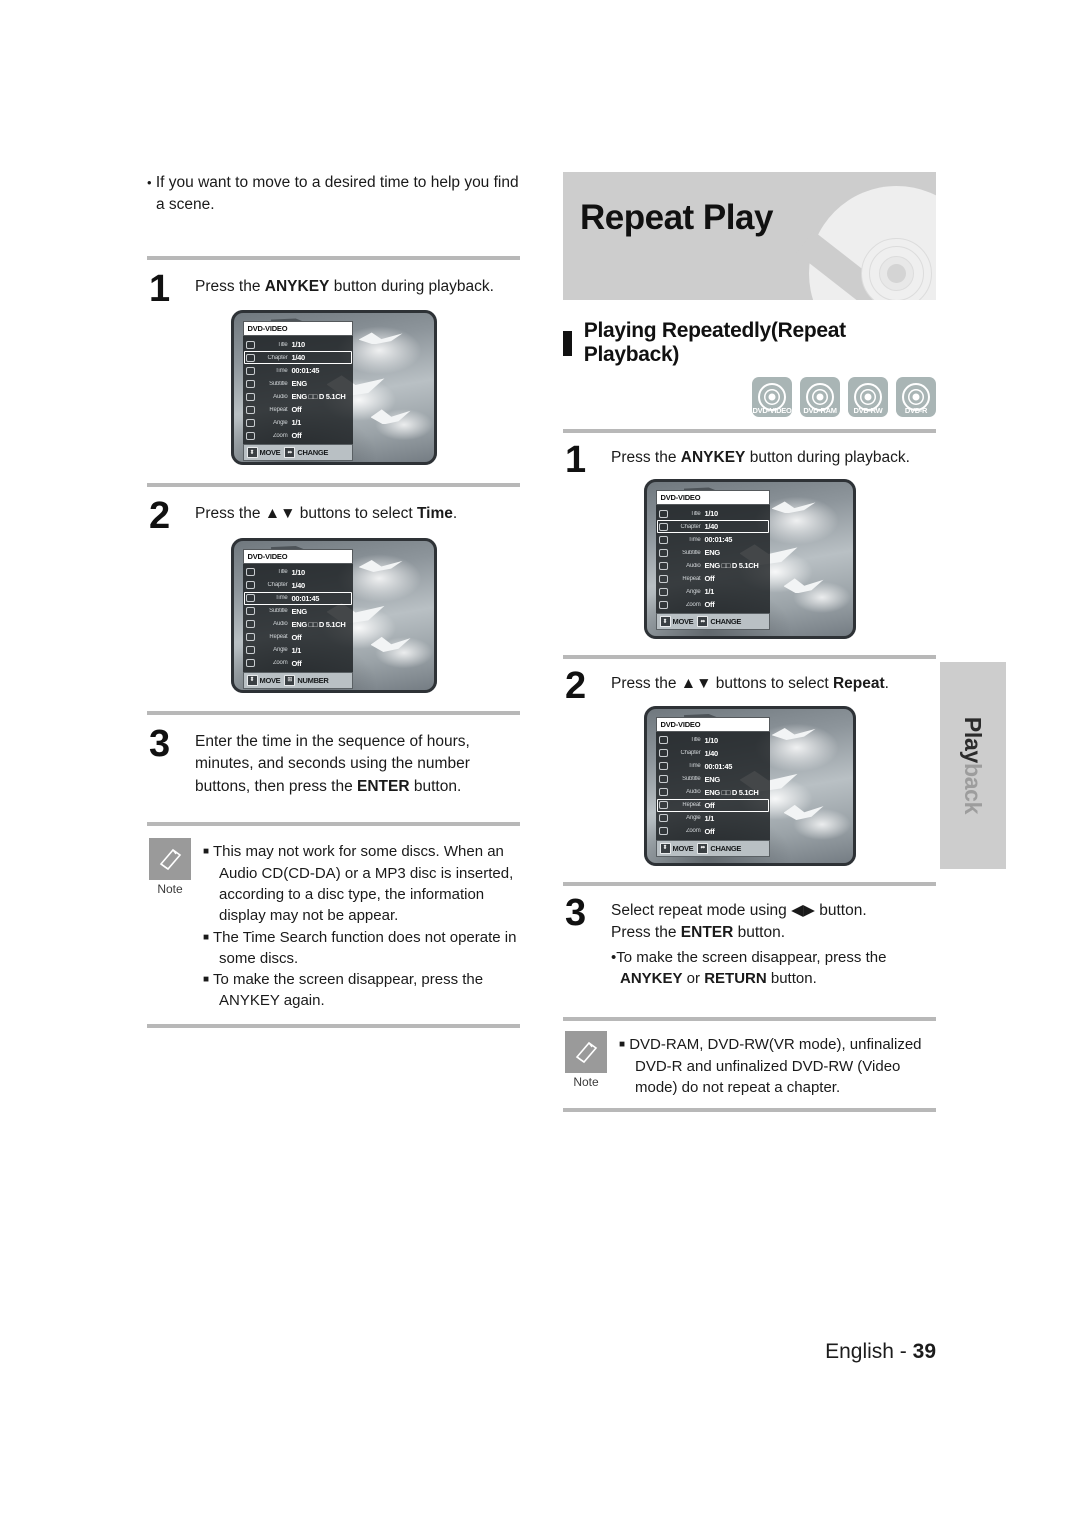  What do you see at coordinates (250, 611) in the screenshot?
I see `subtitle-icon` at bounding box center [250, 611].